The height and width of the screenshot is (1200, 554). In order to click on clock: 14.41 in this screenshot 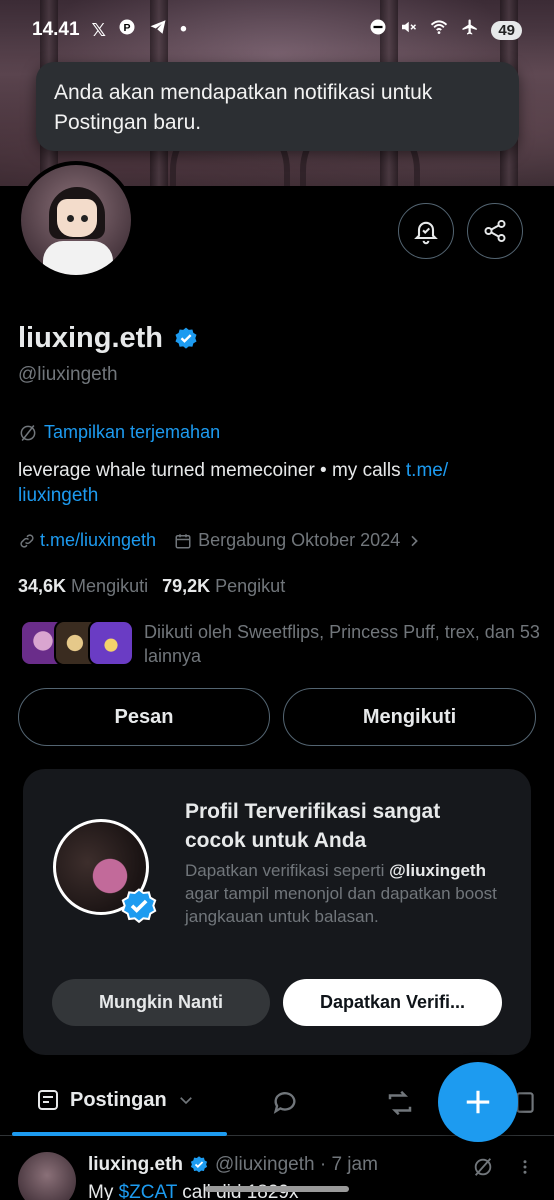, I will do `click(56, 29)`.